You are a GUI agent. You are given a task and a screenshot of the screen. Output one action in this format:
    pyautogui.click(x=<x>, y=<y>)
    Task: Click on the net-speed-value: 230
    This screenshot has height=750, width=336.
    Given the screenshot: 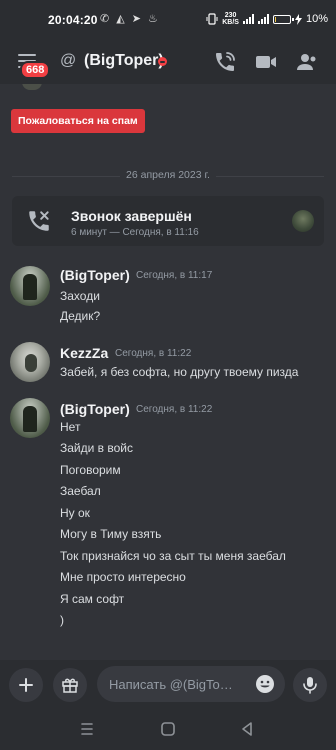 What is the action you would take?
    pyautogui.click(x=230, y=15)
    